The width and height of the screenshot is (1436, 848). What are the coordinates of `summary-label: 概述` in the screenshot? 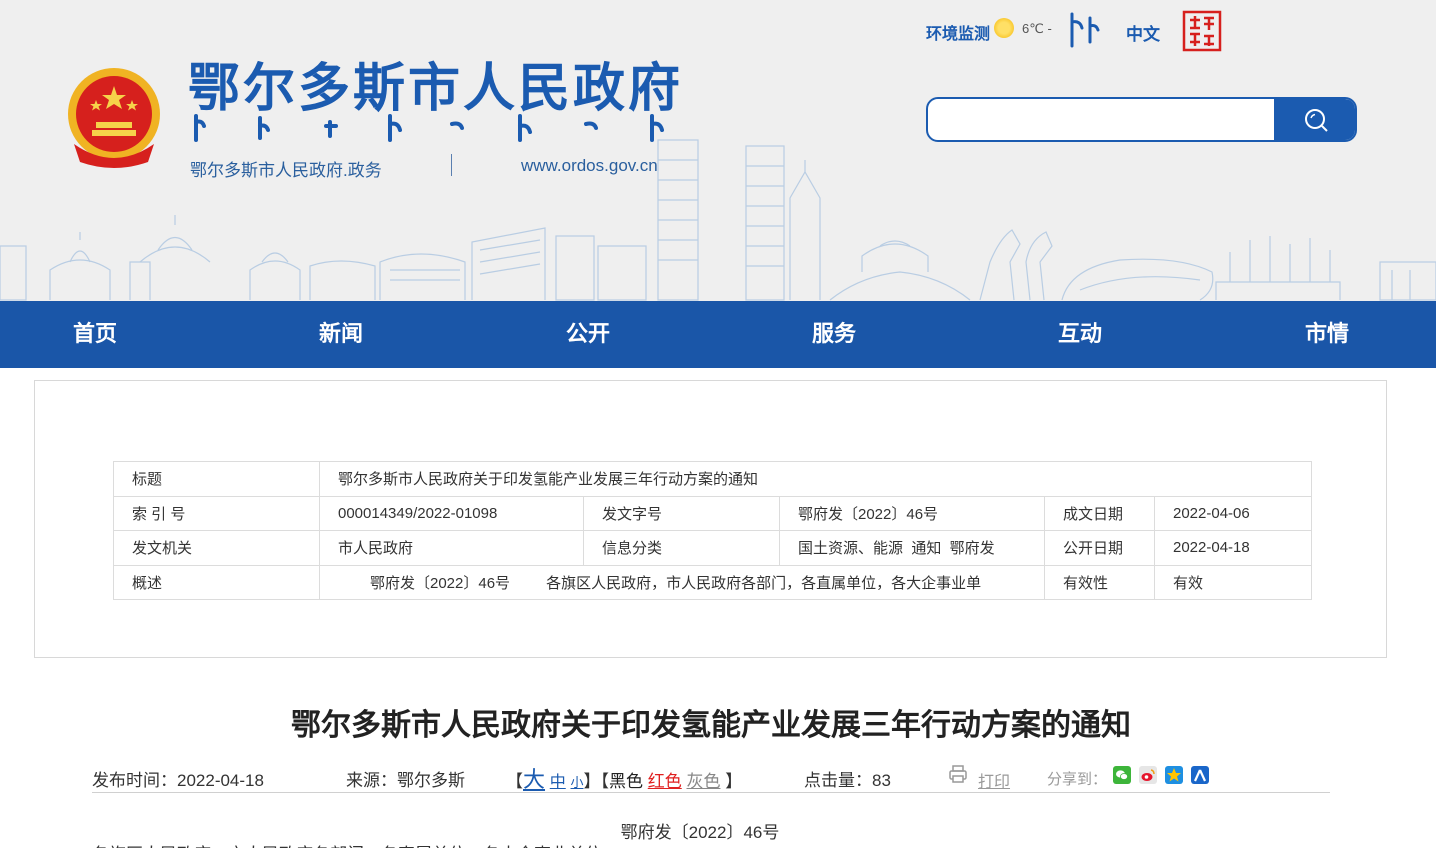 It's located at (216, 582).